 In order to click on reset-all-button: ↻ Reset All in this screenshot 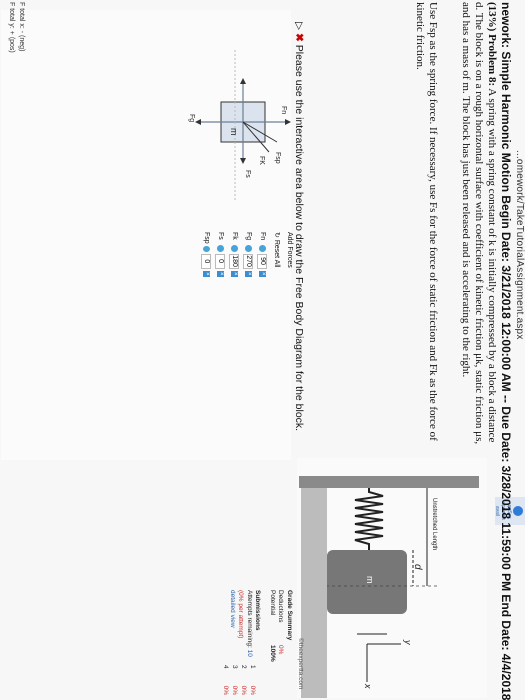, I will do `click(277, 254)`.